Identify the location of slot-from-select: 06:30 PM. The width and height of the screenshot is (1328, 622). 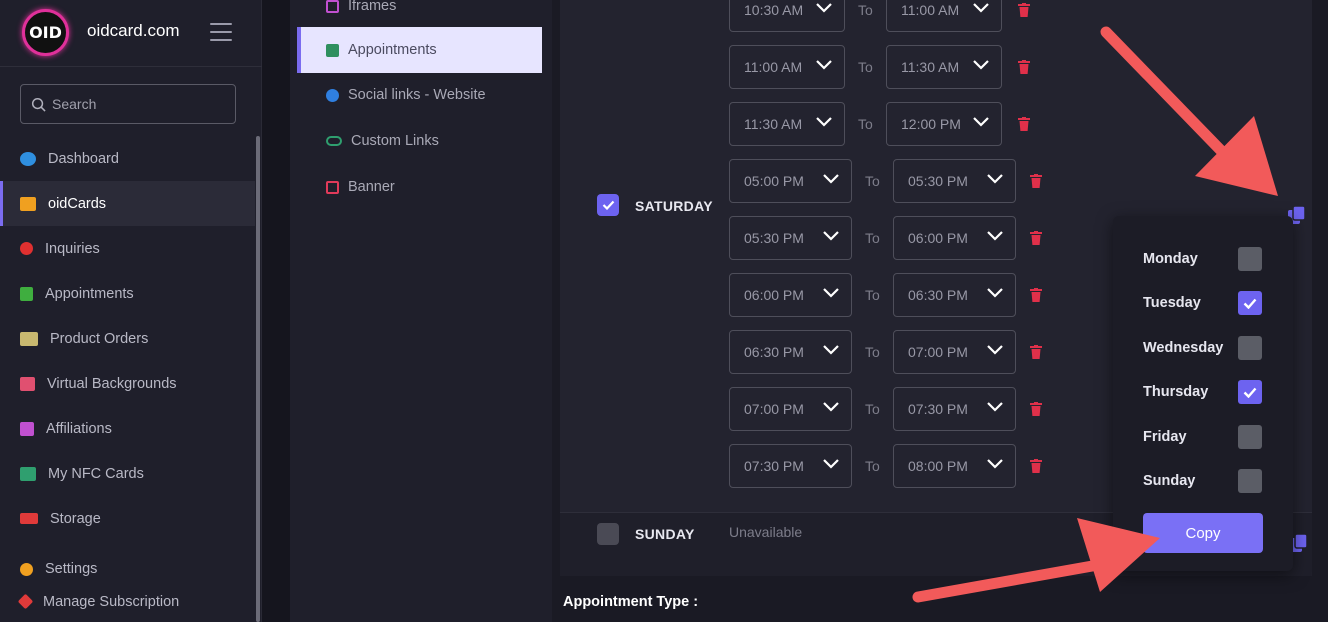
(790, 352).